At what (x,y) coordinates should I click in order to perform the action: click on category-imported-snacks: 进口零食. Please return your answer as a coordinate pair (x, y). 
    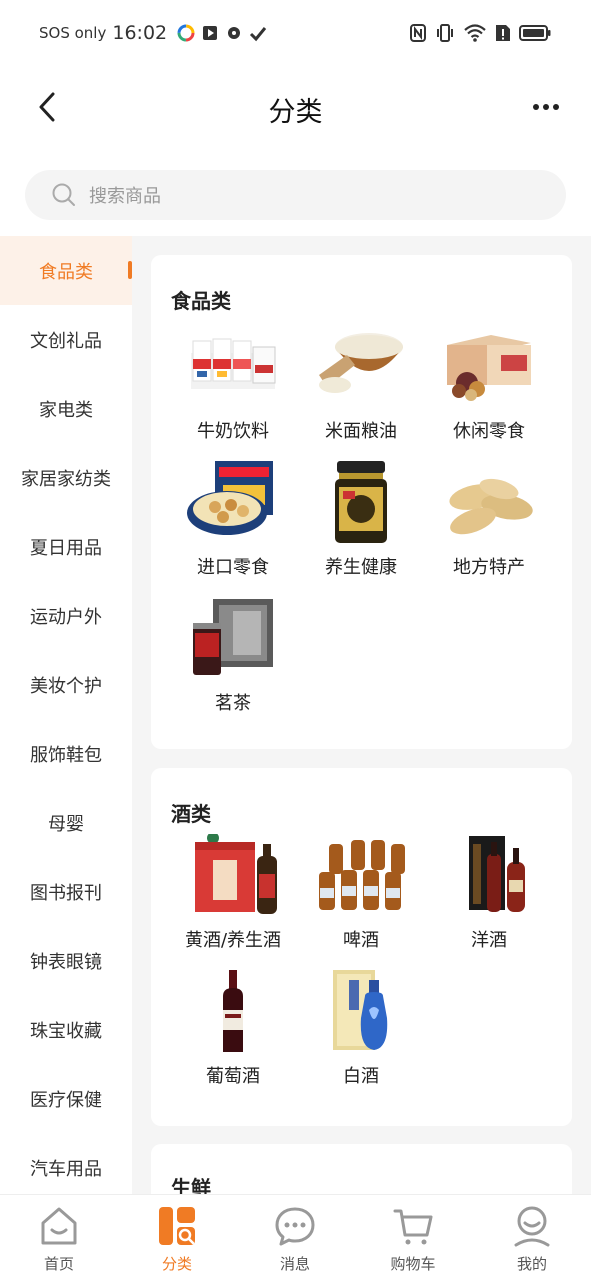
    Looking at the image, I should click on (233, 526).